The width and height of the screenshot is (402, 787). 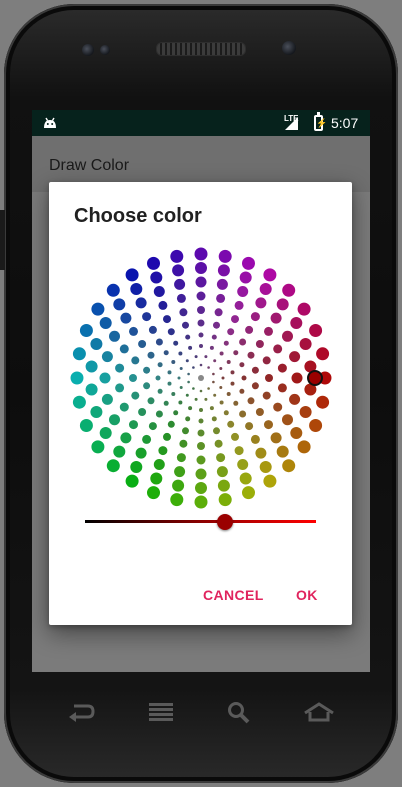 I want to click on color-wheel-center-dot, so click(x=201, y=378).